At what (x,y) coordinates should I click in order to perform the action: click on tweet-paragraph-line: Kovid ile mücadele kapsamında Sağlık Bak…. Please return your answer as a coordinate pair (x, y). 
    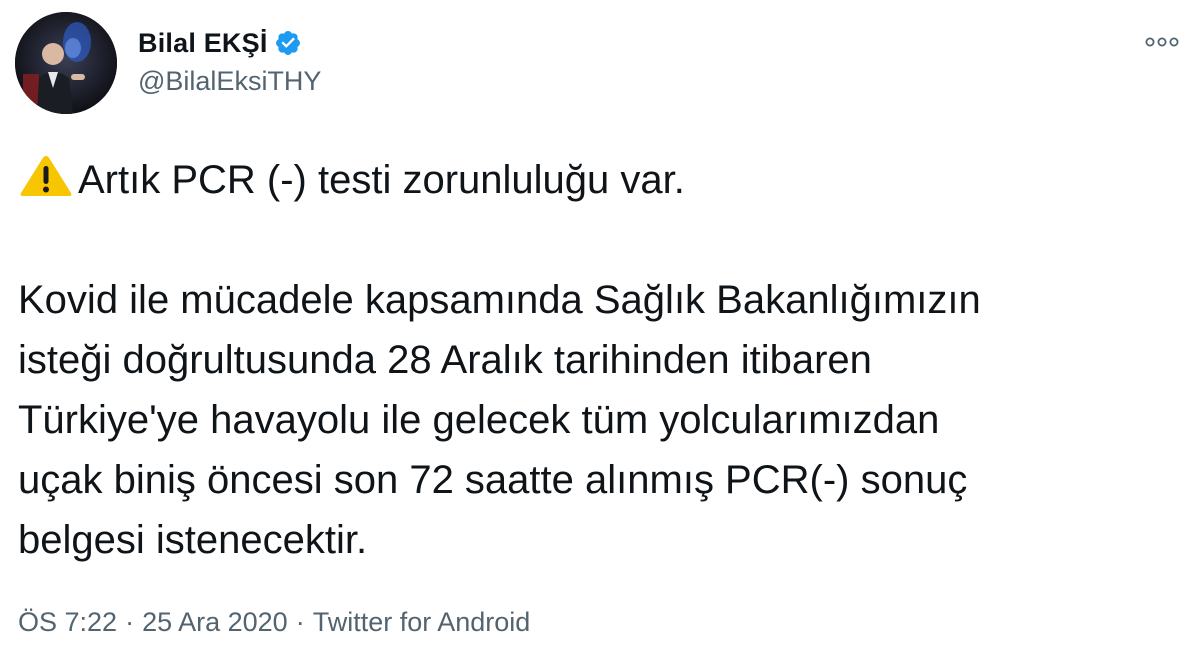
    Looking at the image, I should click on (499, 300).